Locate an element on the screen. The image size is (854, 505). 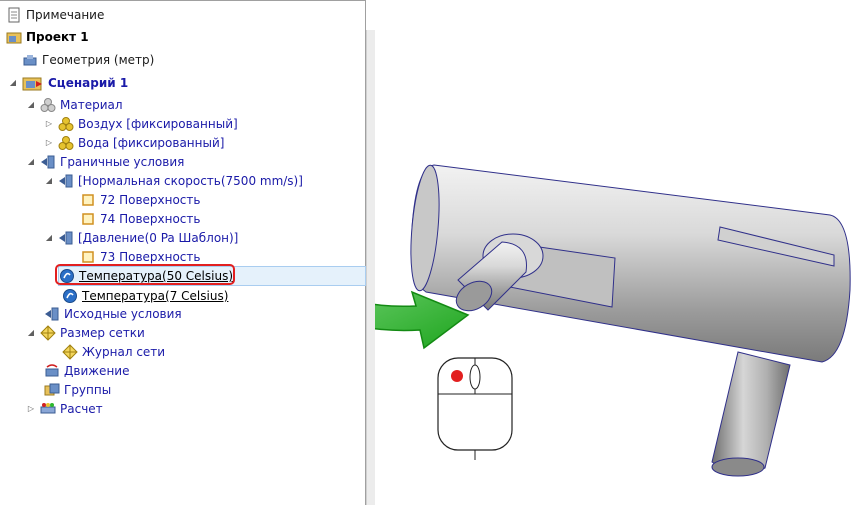
project-icon is located at coordinates (14, 37).